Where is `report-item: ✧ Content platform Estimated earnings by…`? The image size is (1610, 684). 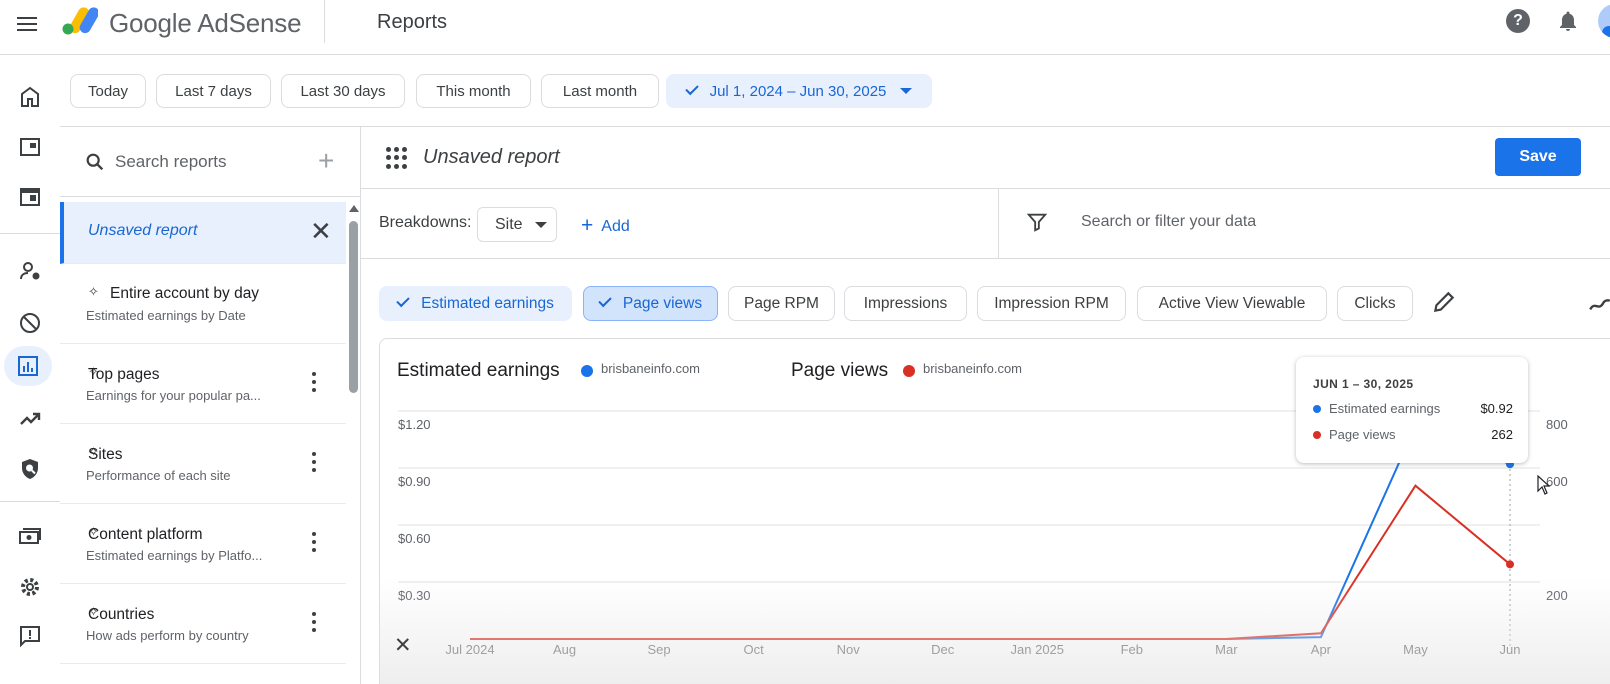
report-item: ✧ Content platform Estimated earnings by… is located at coordinates (203, 544).